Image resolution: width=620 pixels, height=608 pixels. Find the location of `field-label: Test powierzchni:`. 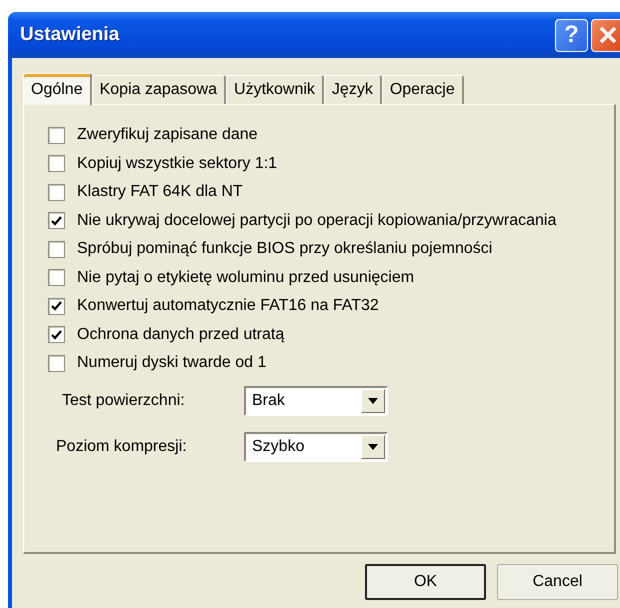

field-label: Test powierzchni: is located at coordinates (123, 401).